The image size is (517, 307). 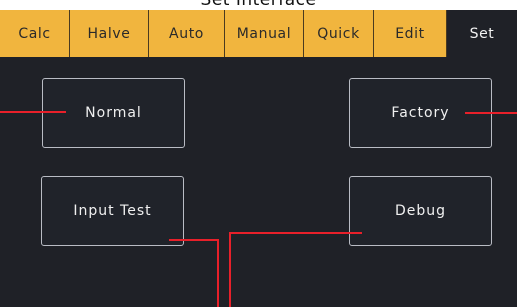 What do you see at coordinates (109, 33) in the screenshot?
I see `tab-halve: Halve` at bounding box center [109, 33].